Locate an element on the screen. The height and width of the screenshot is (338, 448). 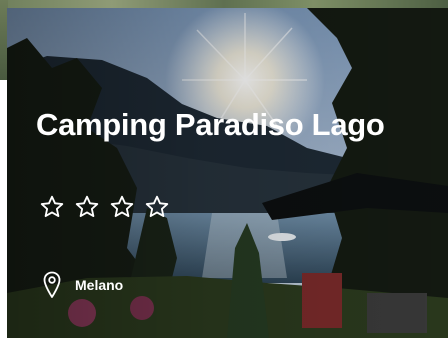
location-row: Melano is located at coordinates (83, 285).